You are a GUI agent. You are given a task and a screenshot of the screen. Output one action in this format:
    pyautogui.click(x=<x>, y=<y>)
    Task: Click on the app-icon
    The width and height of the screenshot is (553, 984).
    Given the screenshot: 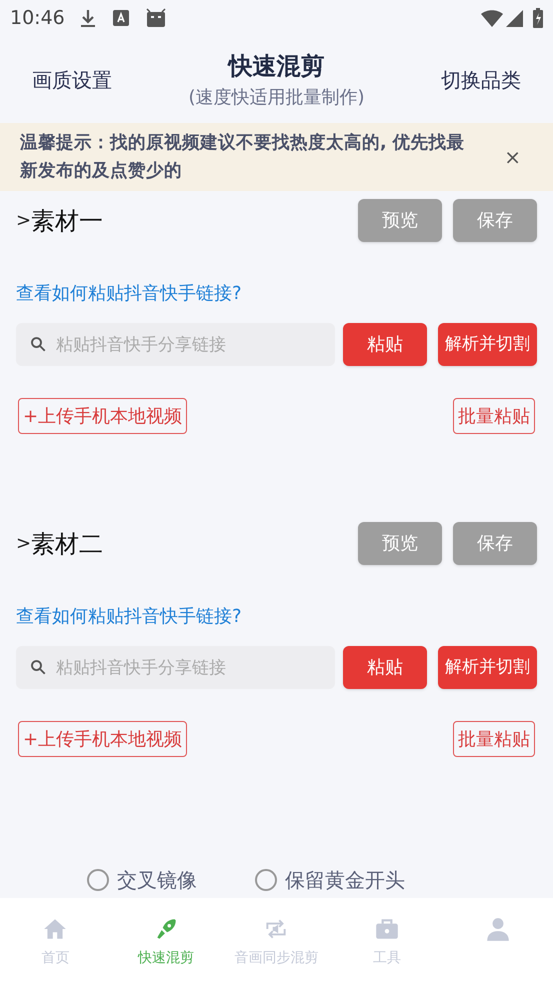 What is the action you would take?
    pyautogui.click(x=120, y=18)
    